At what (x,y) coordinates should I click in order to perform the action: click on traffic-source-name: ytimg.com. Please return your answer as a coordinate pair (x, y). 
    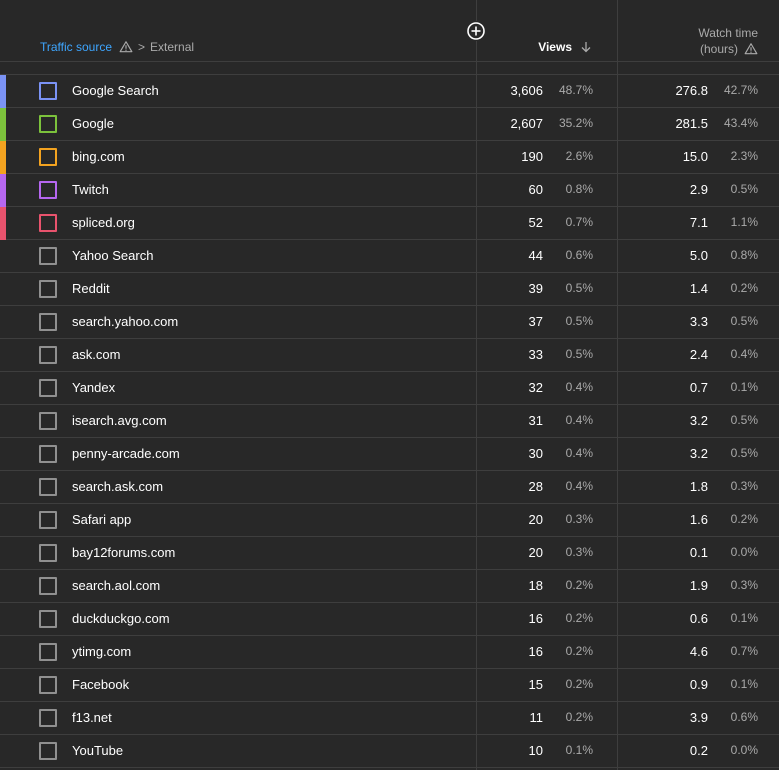
    Looking at the image, I should click on (101, 651).